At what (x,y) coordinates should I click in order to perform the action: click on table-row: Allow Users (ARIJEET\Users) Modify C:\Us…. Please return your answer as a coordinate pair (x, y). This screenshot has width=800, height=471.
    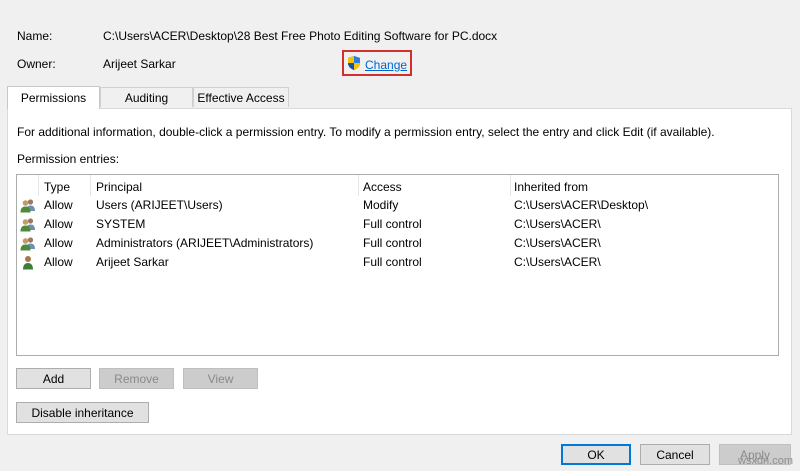
    Looking at the image, I should click on (397, 205).